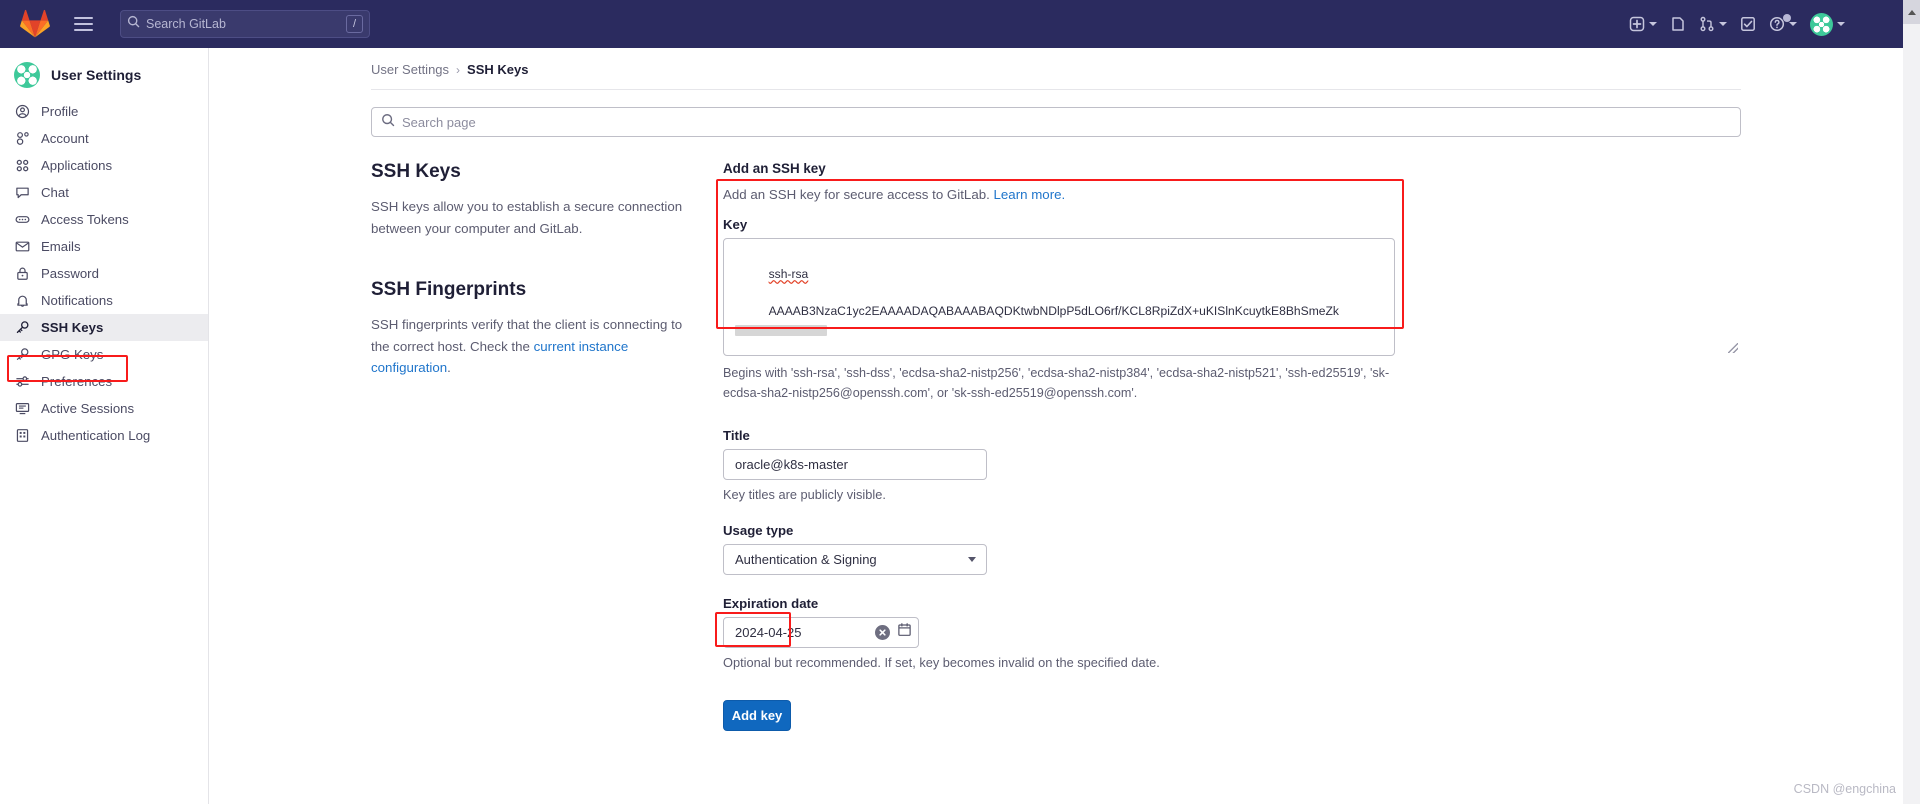 This screenshot has width=1920, height=804. I want to click on todos-icon, so click(1748, 24).